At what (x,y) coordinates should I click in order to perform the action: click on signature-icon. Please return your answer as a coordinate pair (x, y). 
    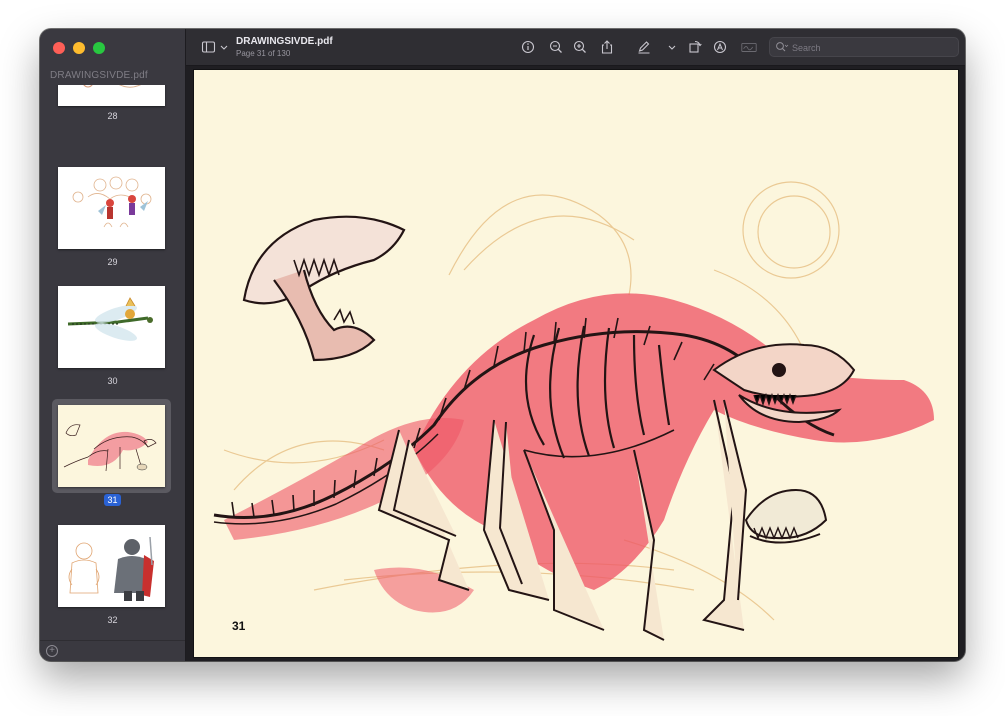
    Looking at the image, I should click on (750, 47).